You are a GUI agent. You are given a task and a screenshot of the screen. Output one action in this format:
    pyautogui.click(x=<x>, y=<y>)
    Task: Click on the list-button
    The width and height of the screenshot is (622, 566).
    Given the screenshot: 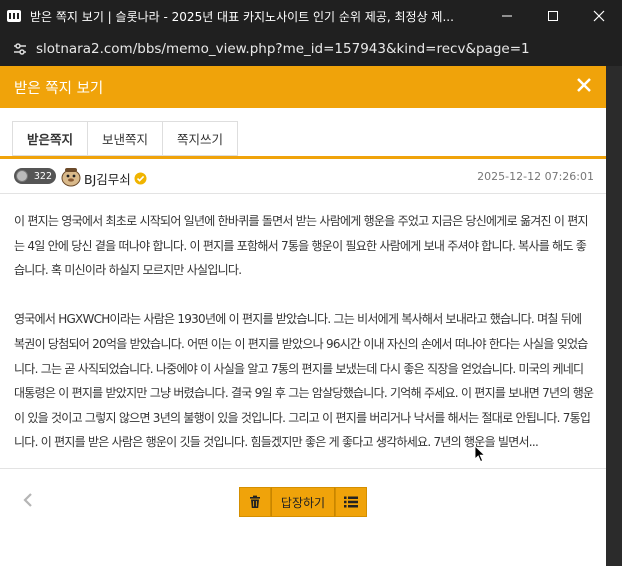 What is the action you would take?
    pyautogui.click(x=351, y=502)
    